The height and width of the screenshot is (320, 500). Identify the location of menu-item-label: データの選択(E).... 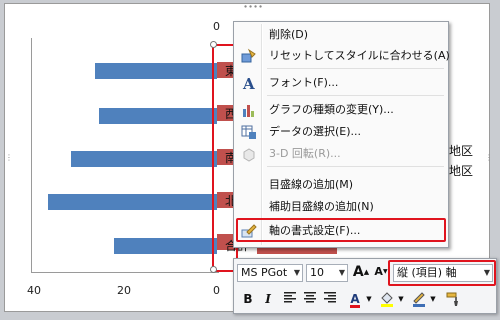
(315, 131).